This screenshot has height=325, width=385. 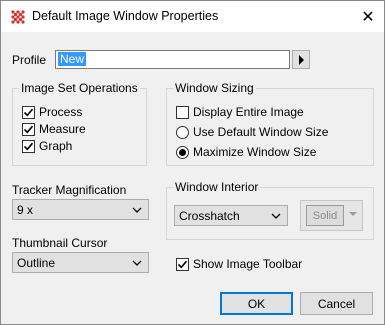 I want to click on window-interior-title: Window Interior, so click(x=217, y=187).